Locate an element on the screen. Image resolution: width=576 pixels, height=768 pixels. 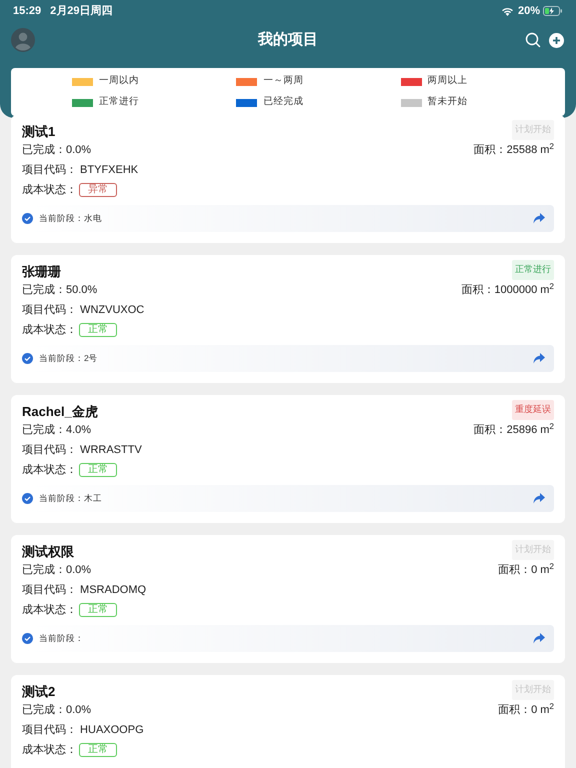
stage-bar: 当前阶段：木工 is located at coordinates (288, 498).